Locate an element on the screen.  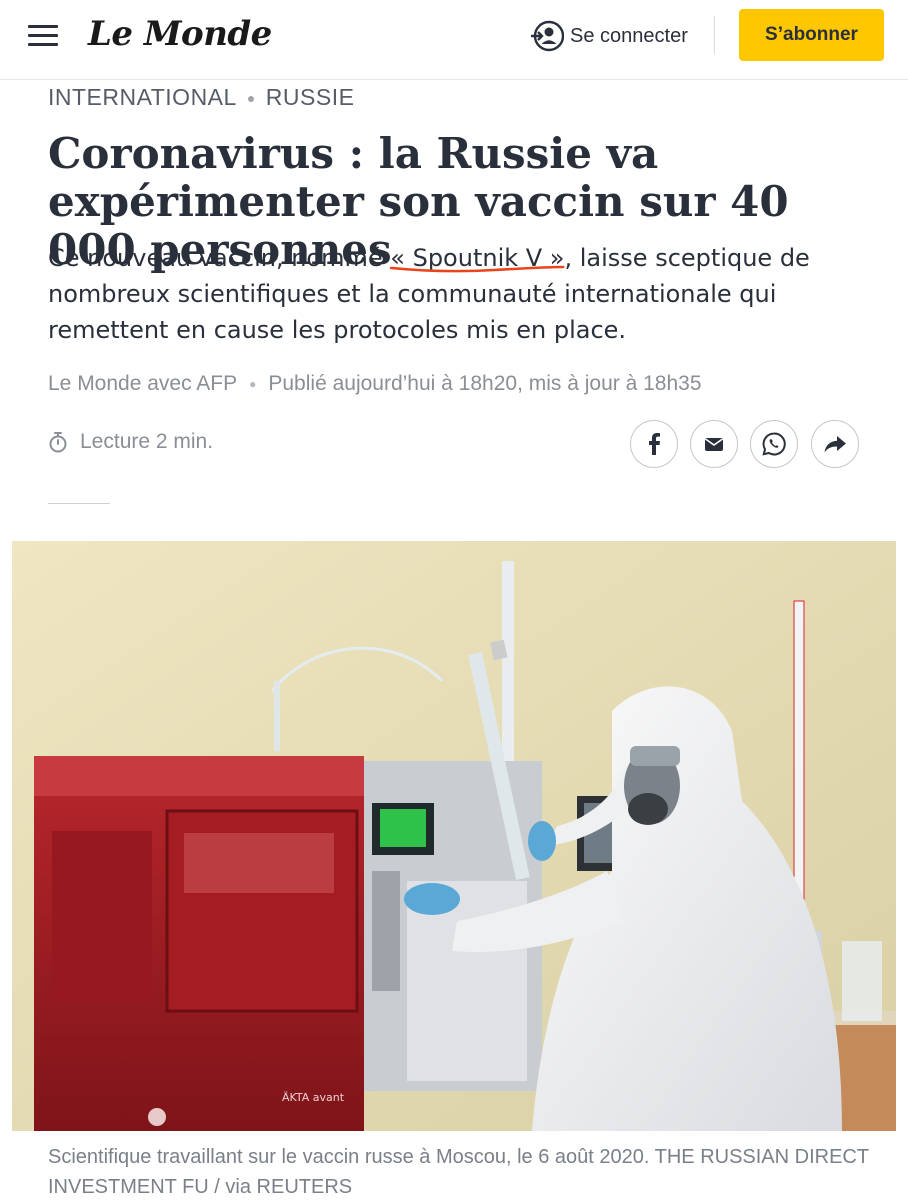
menu-icon is located at coordinates (43, 36).